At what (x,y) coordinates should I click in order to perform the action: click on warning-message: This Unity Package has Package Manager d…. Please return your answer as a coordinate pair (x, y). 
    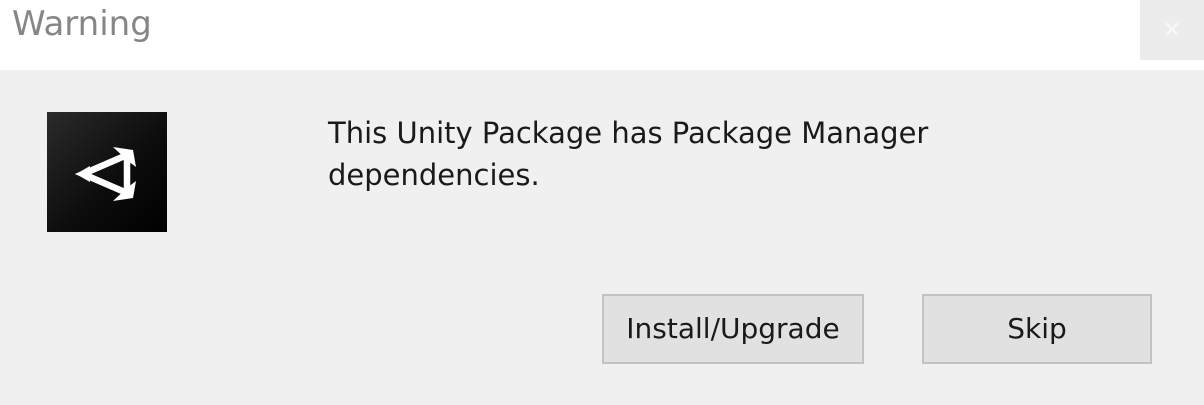
    Looking at the image, I should click on (628, 154).